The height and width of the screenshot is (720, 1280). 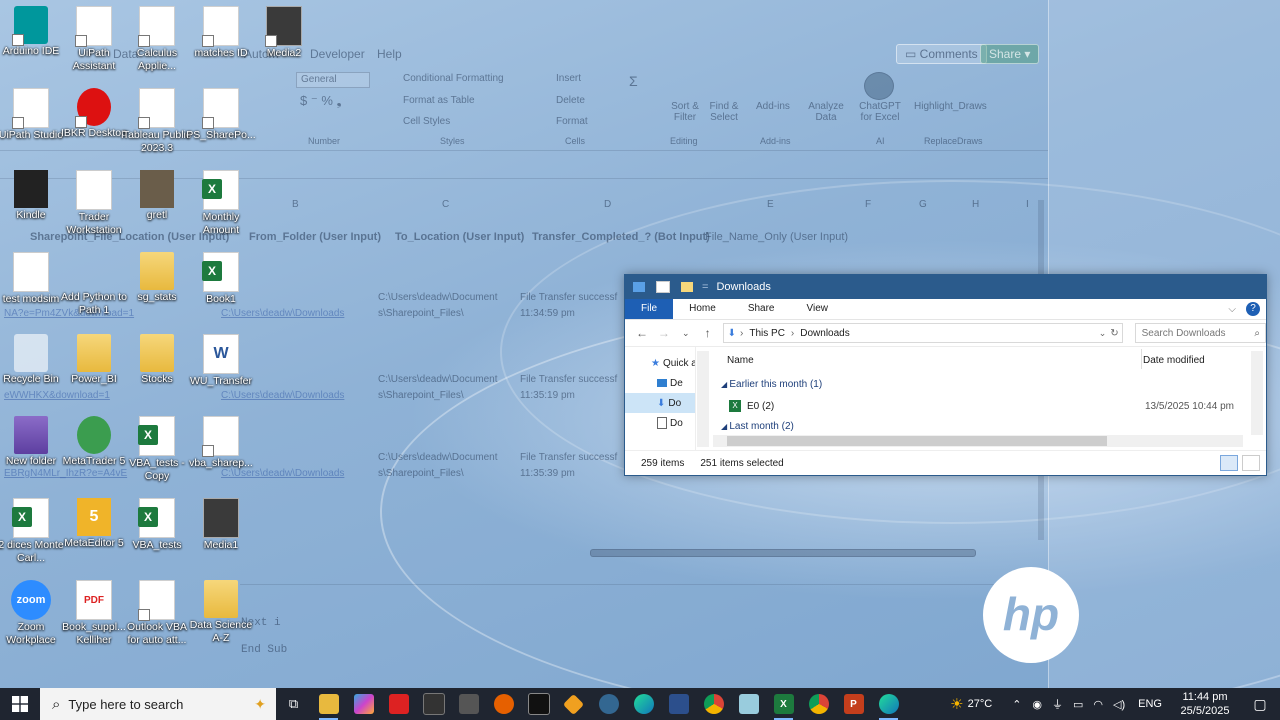 What do you see at coordinates (157, 196) in the screenshot?
I see `desktop-icon-item: gretl` at bounding box center [157, 196].